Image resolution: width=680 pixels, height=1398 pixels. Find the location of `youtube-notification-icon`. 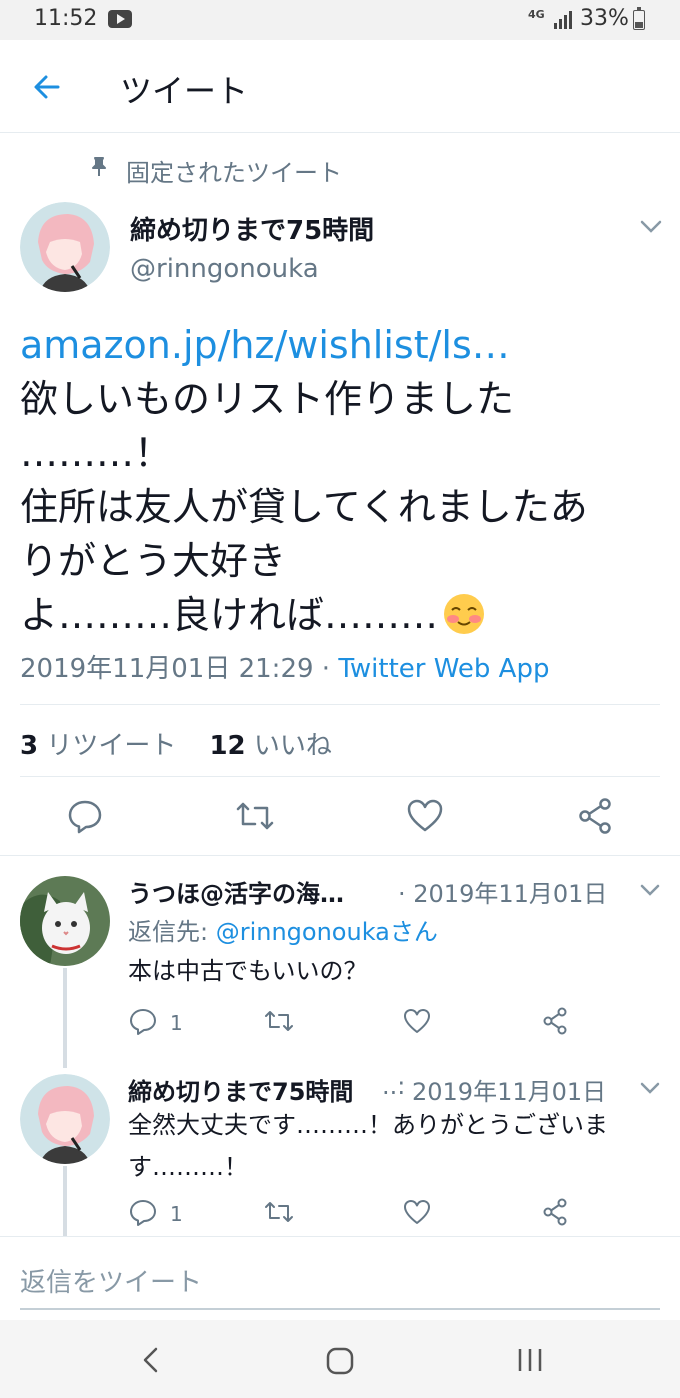

youtube-notification-icon is located at coordinates (120, 19).